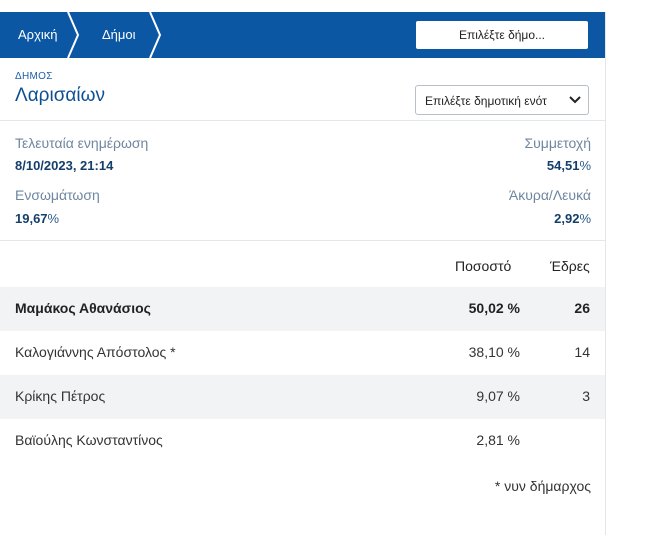 This screenshot has height=535, width=650. Describe the element at coordinates (83, 308) in the screenshot. I see `candidate-name: Μαμάκος Αθανάσιος` at that location.